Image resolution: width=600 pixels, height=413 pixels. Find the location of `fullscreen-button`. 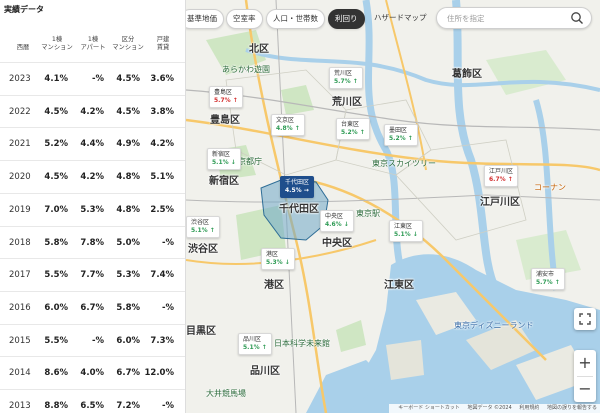

fullscreen-button is located at coordinates (585, 319).